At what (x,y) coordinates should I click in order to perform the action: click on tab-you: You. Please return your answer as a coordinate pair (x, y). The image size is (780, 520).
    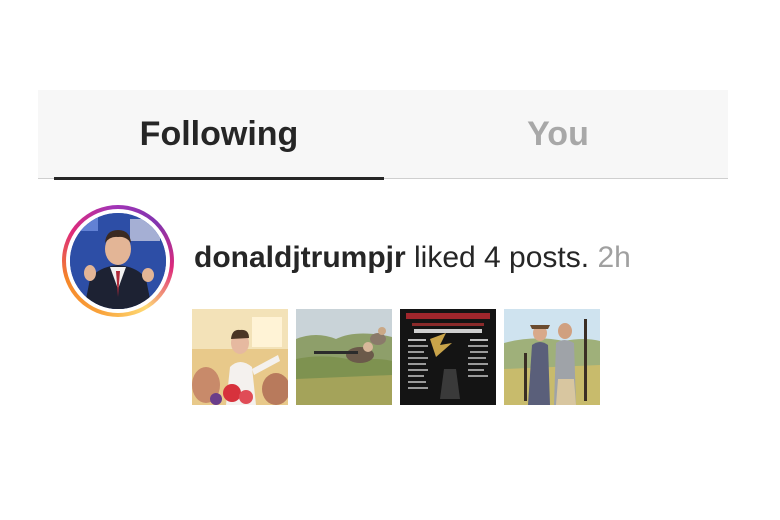
    Looking at the image, I should click on (558, 134).